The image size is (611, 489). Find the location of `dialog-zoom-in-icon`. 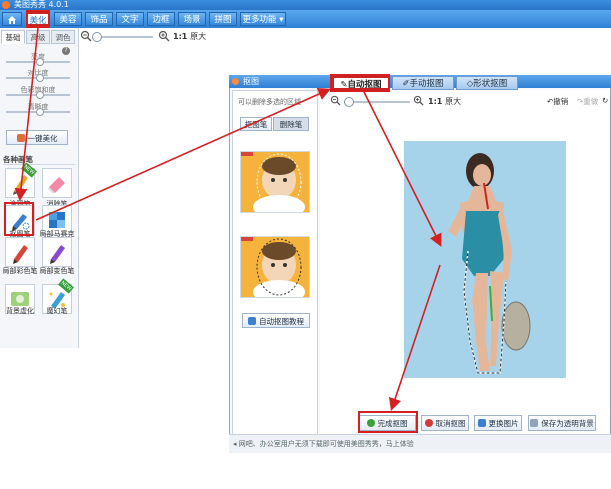

dialog-zoom-in-icon is located at coordinates (419, 101).